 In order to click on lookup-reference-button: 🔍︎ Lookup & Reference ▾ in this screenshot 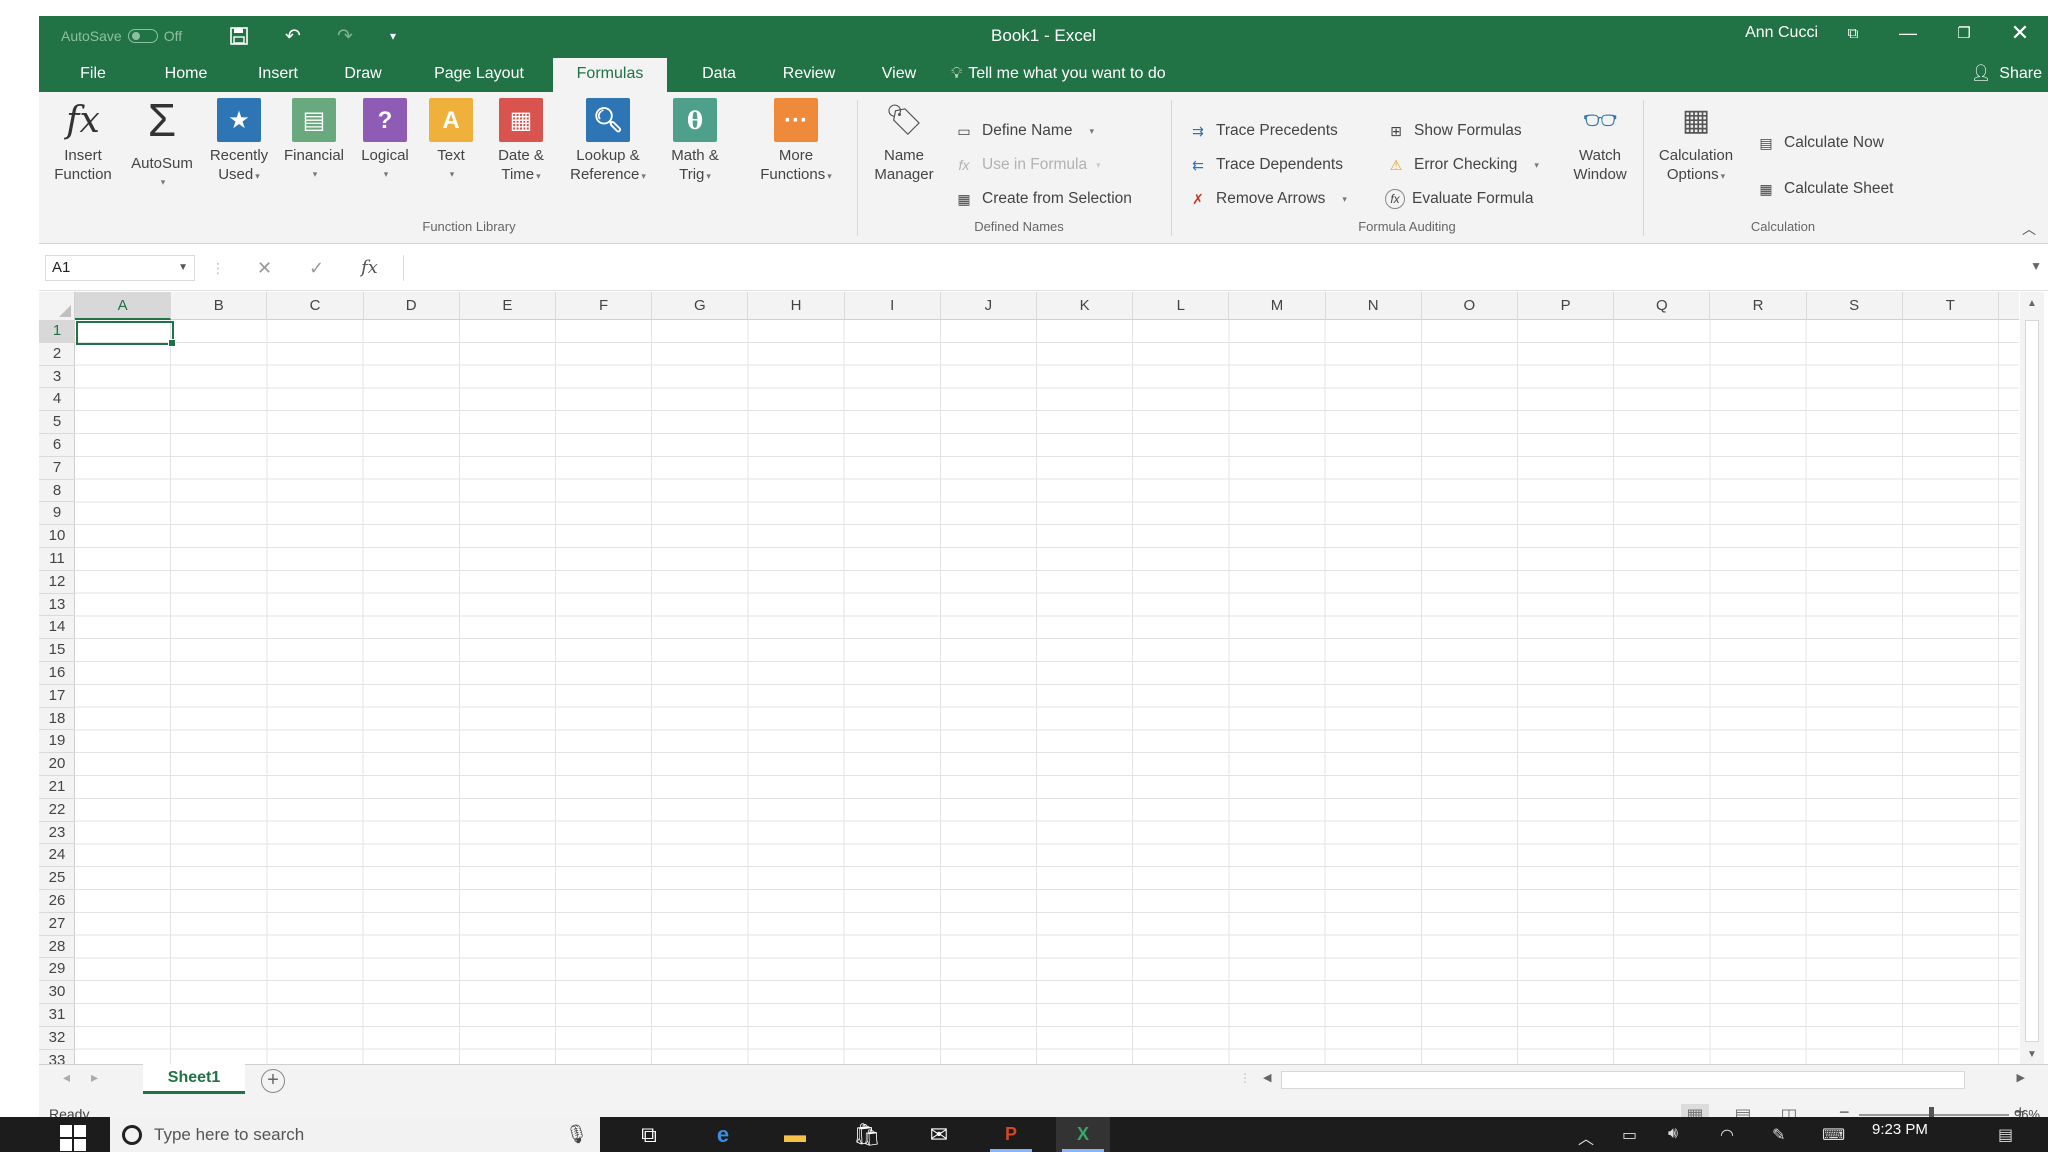, I will do `click(608, 142)`.